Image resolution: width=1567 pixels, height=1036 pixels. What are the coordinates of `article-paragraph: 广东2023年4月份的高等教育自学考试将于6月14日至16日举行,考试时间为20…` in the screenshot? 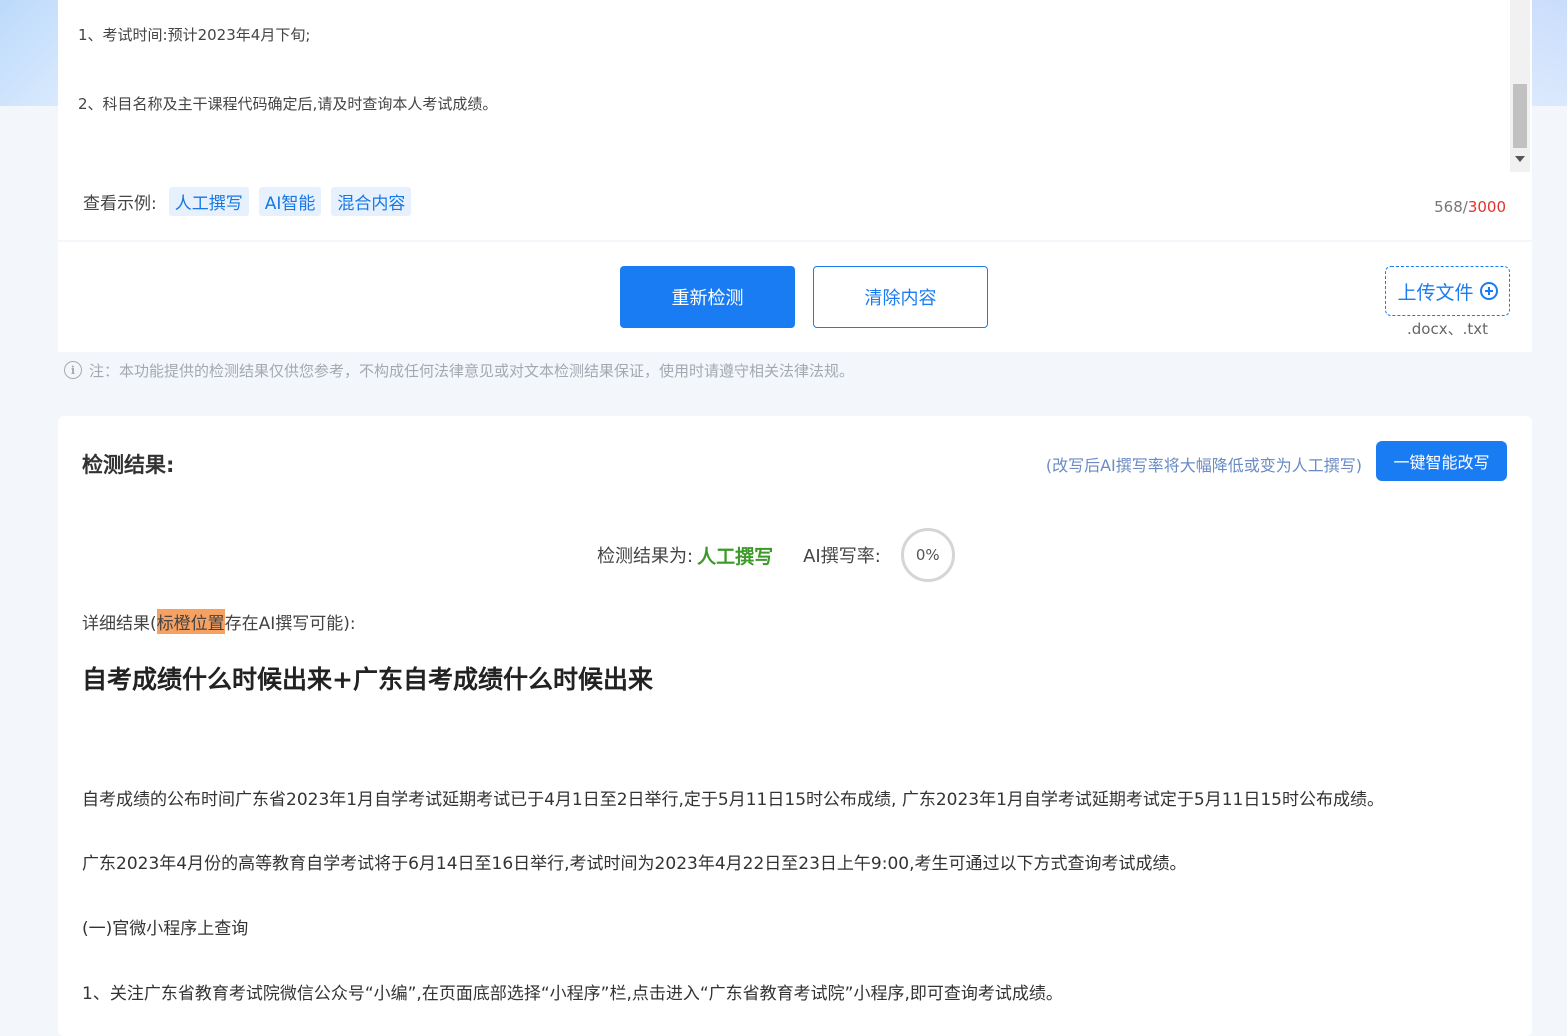 It's located at (634, 864).